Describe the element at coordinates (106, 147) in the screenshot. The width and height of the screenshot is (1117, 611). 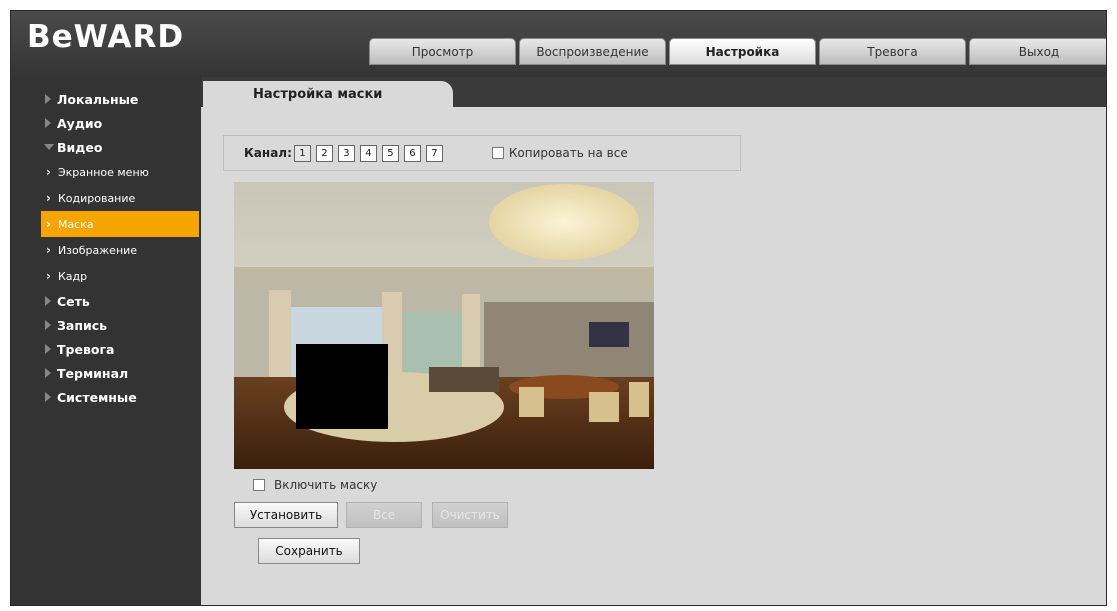
I see `sidebar-item-video: Видео` at that location.